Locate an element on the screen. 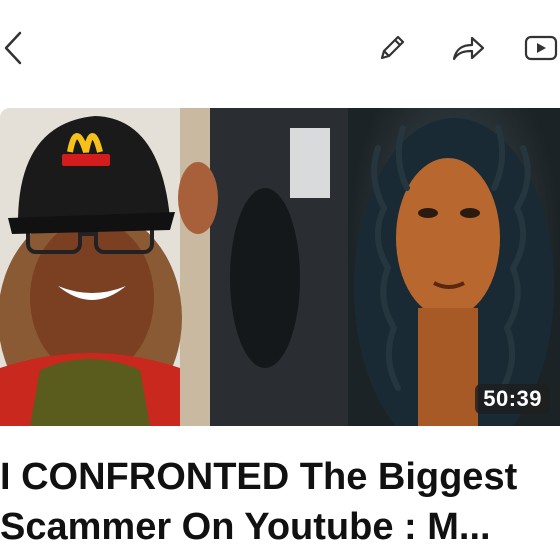 This screenshot has height=560, width=560. video-duration-badge: 50:39 is located at coordinates (512, 399).